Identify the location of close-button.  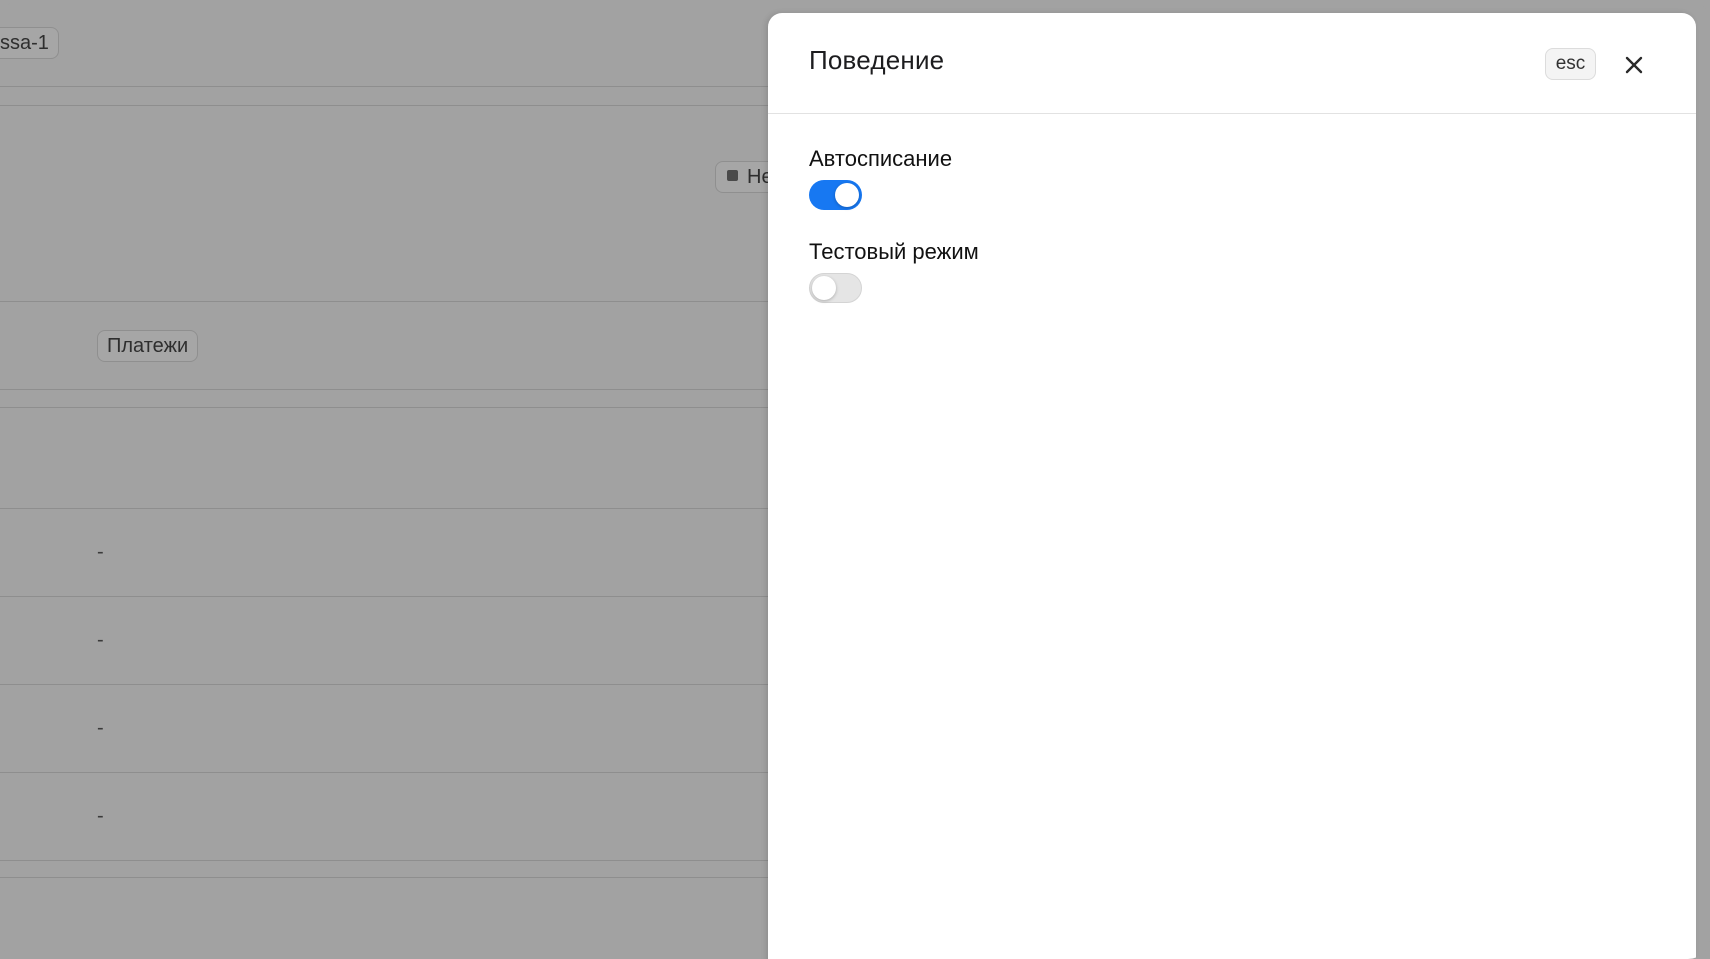
(1634, 65).